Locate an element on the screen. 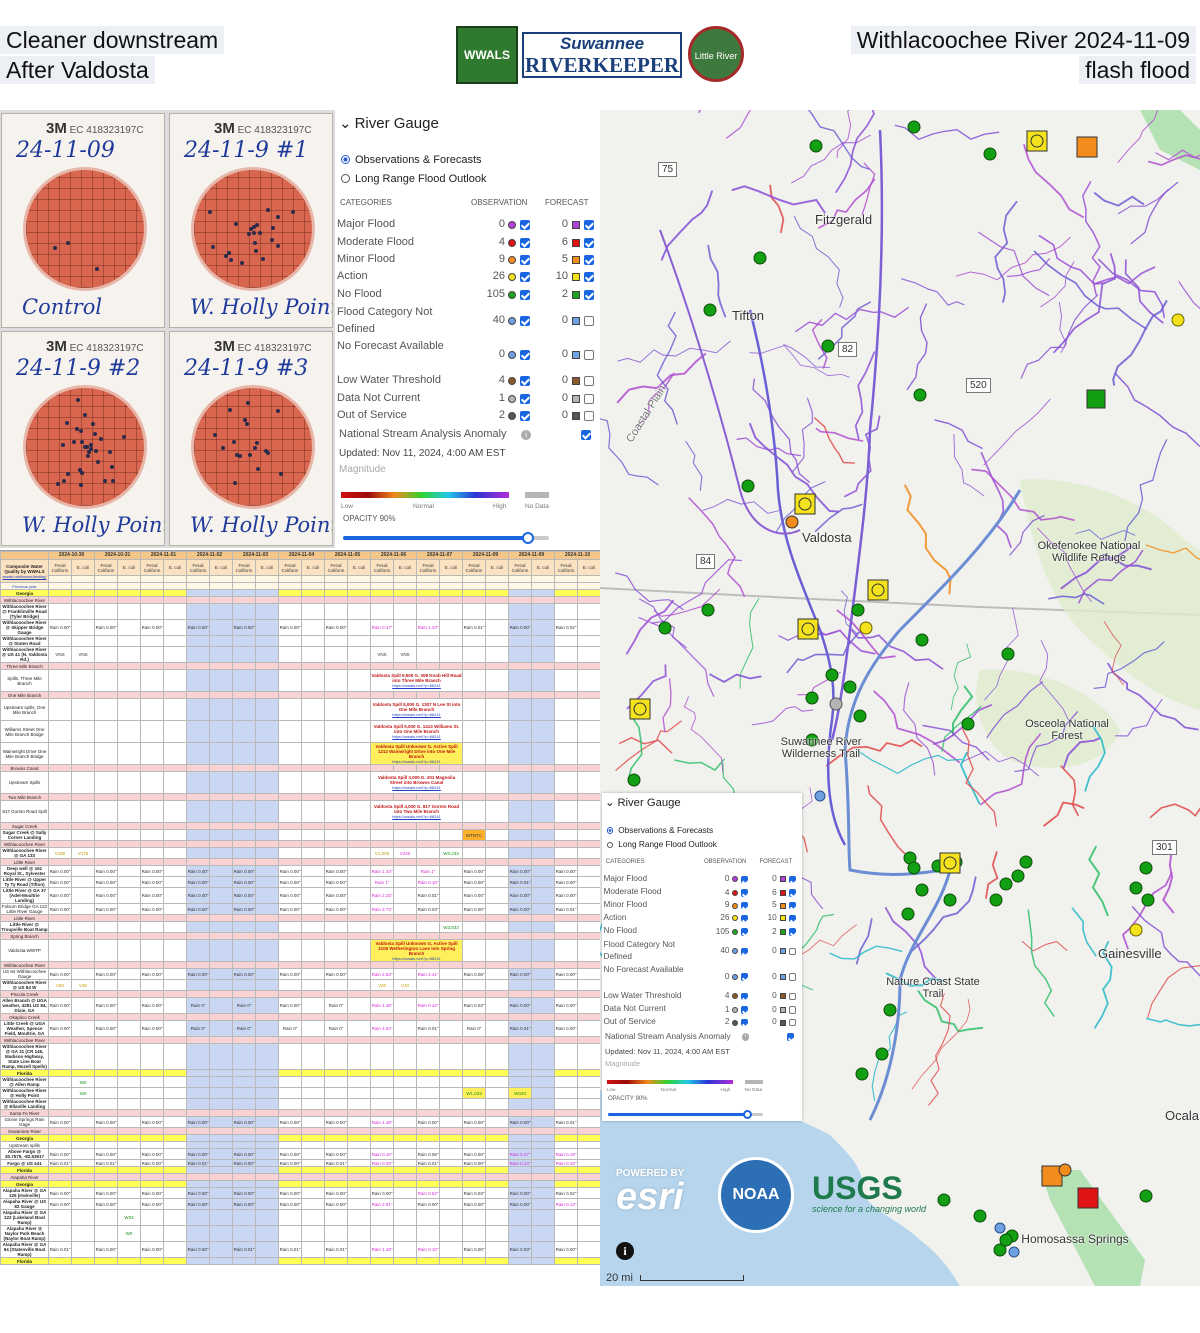 The width and height of the screenshot is (1200, 1333). gauge-marker-data-not-current is located at coordinates (836, 704).